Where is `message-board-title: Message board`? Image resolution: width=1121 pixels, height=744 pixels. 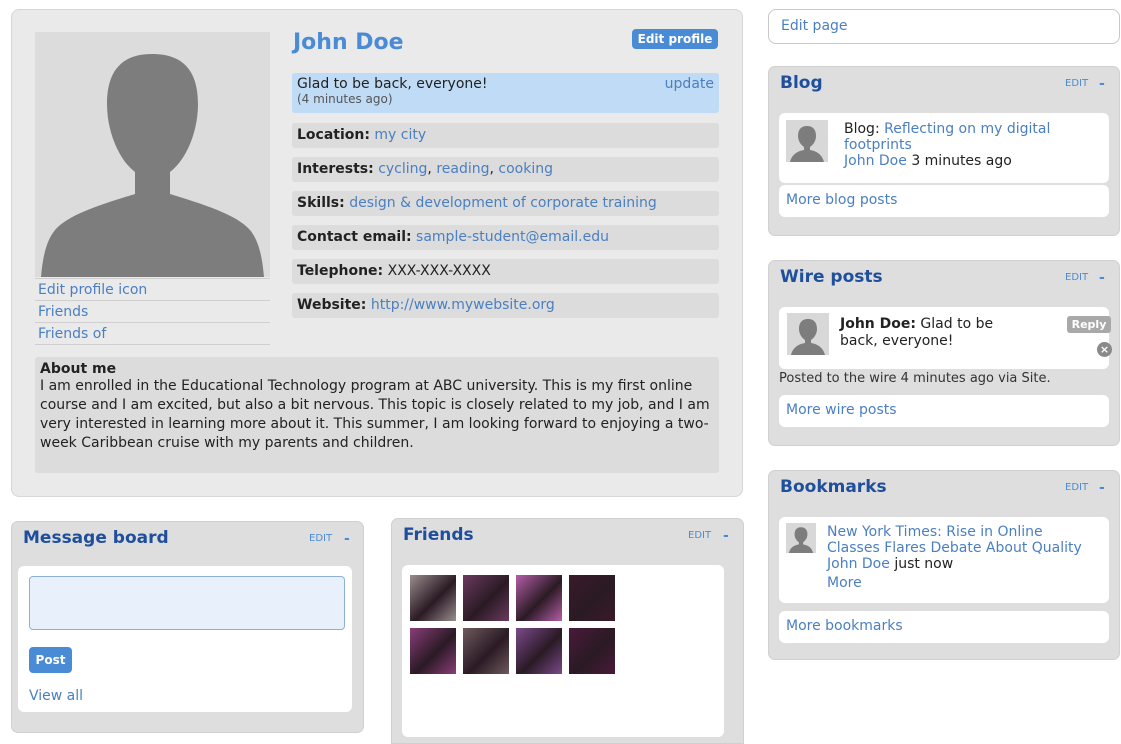
message-board-title: Message board is located at coordinates (96, 538).